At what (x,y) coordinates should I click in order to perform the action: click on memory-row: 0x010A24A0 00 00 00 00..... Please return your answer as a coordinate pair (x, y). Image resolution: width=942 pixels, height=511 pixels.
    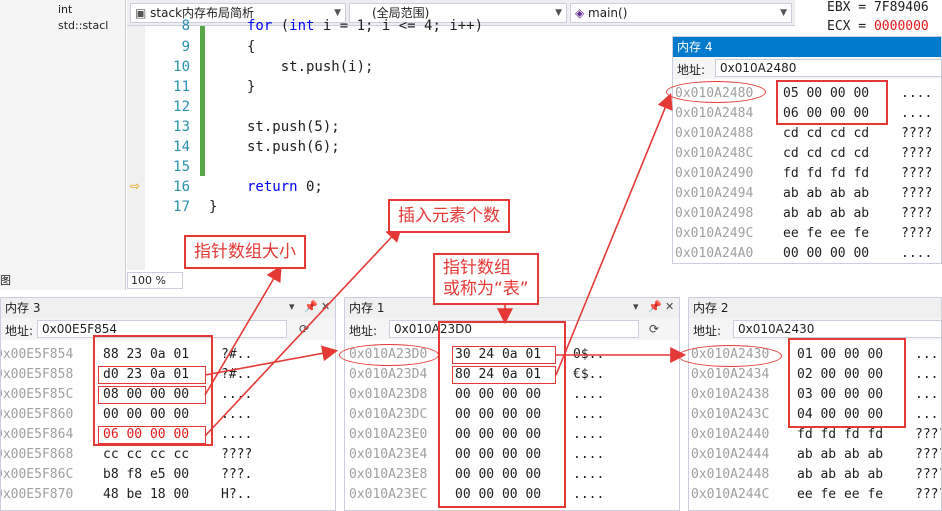
    Looking at the image, I should click on (807, 253).